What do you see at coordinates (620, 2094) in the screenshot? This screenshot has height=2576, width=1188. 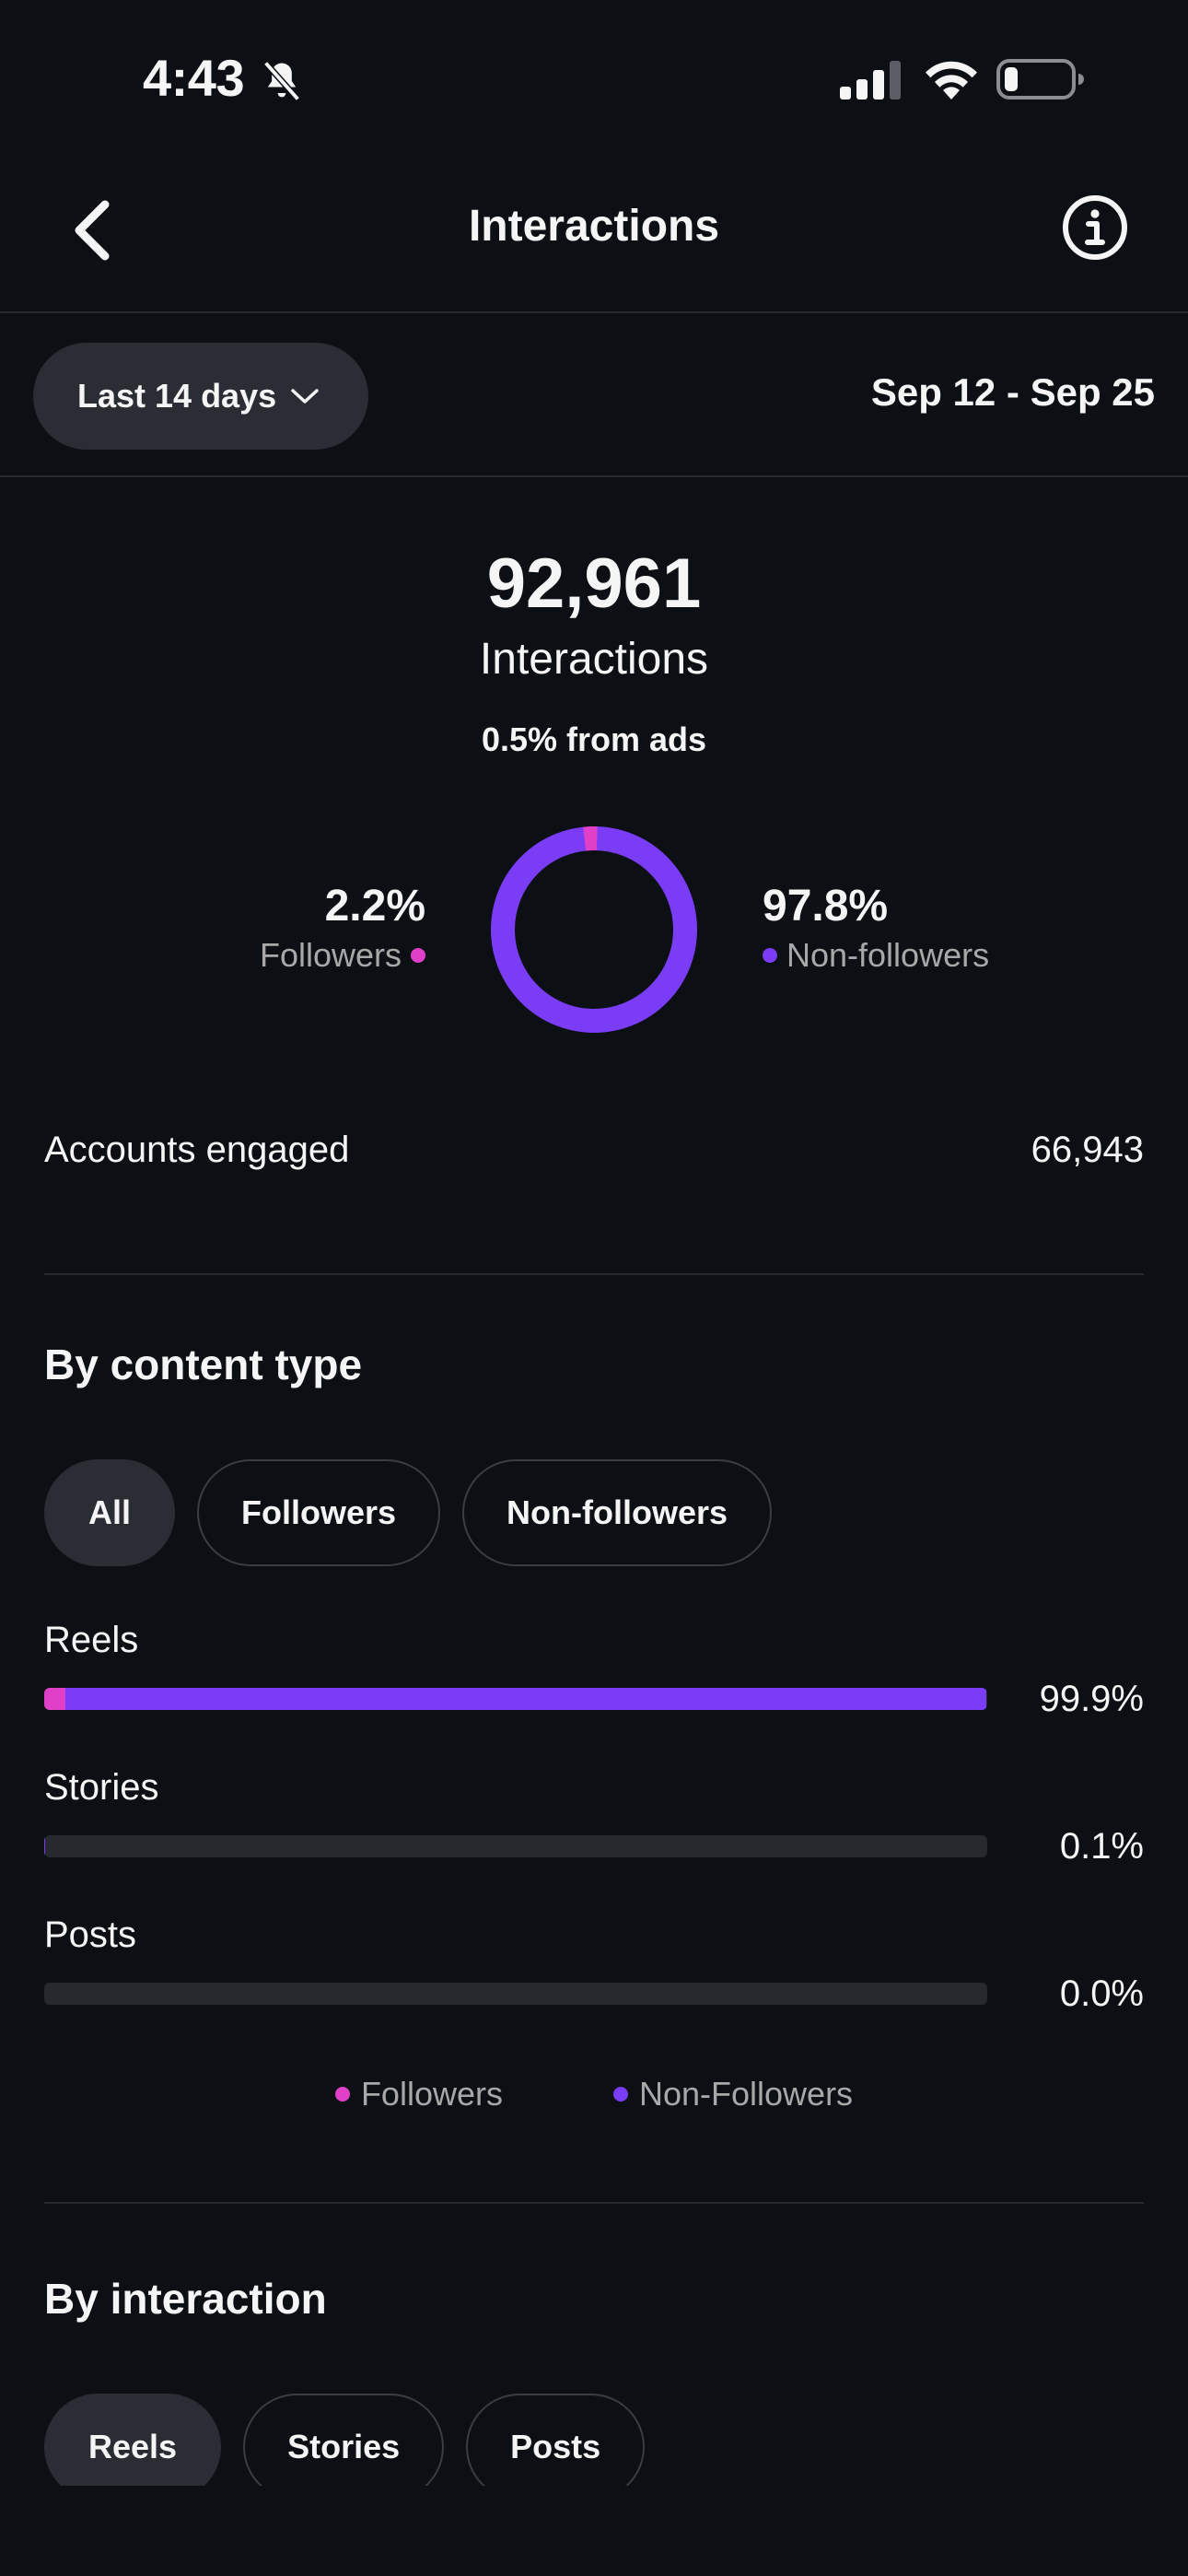 I see `legend-nonfollowers-dot-icon` at bounding box center [620, 2094].